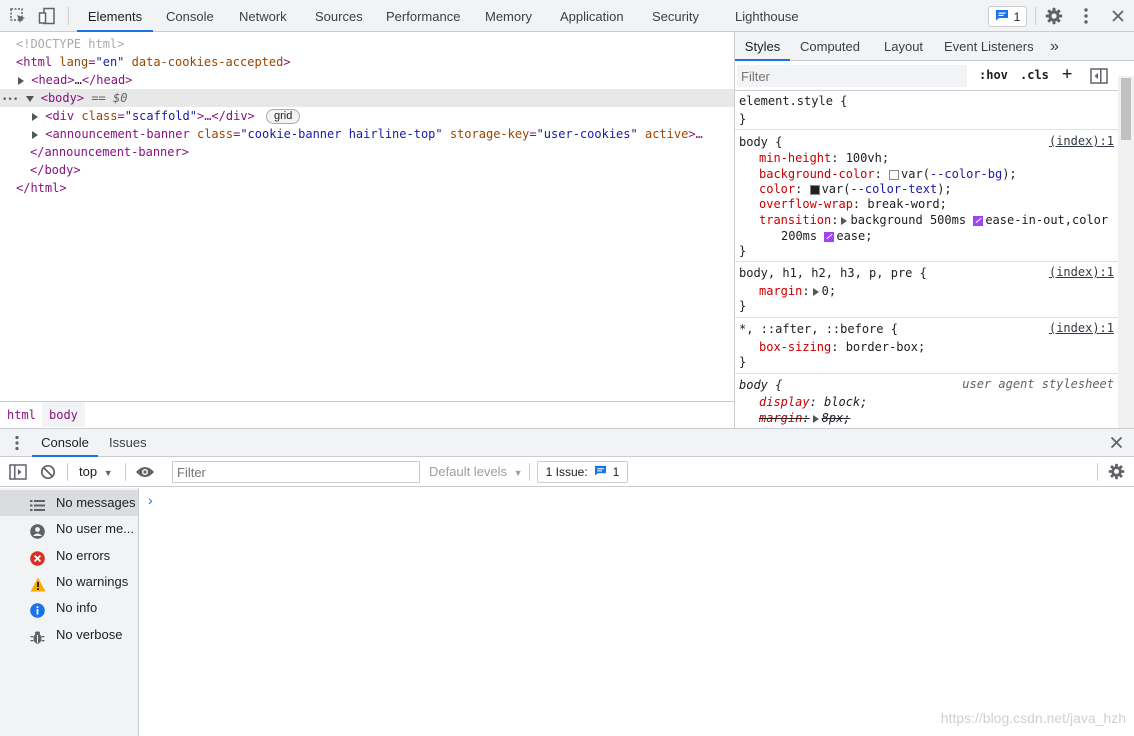  I want to click on tab-network: Network, so click(263, 16).